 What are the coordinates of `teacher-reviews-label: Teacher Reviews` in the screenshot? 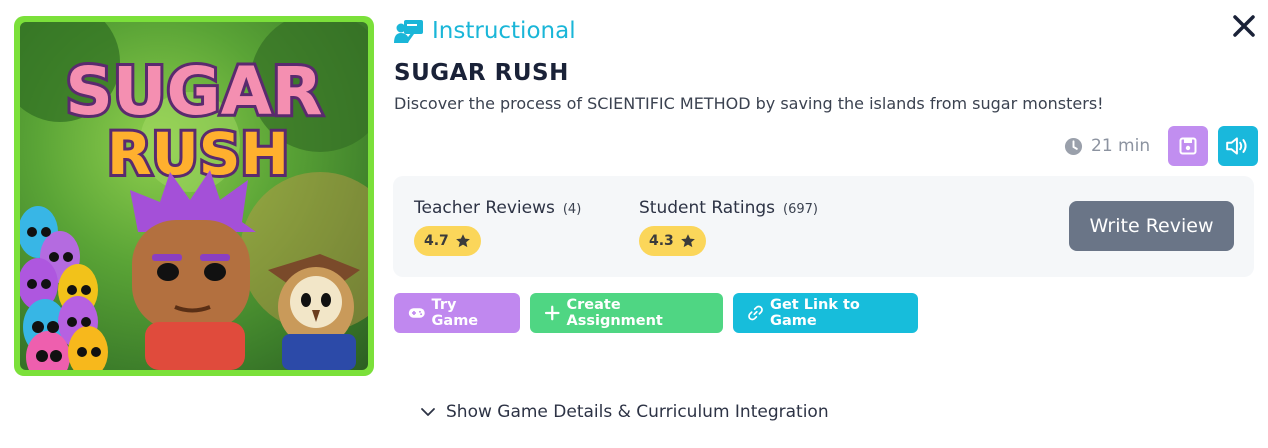 It's located at (484, 208).